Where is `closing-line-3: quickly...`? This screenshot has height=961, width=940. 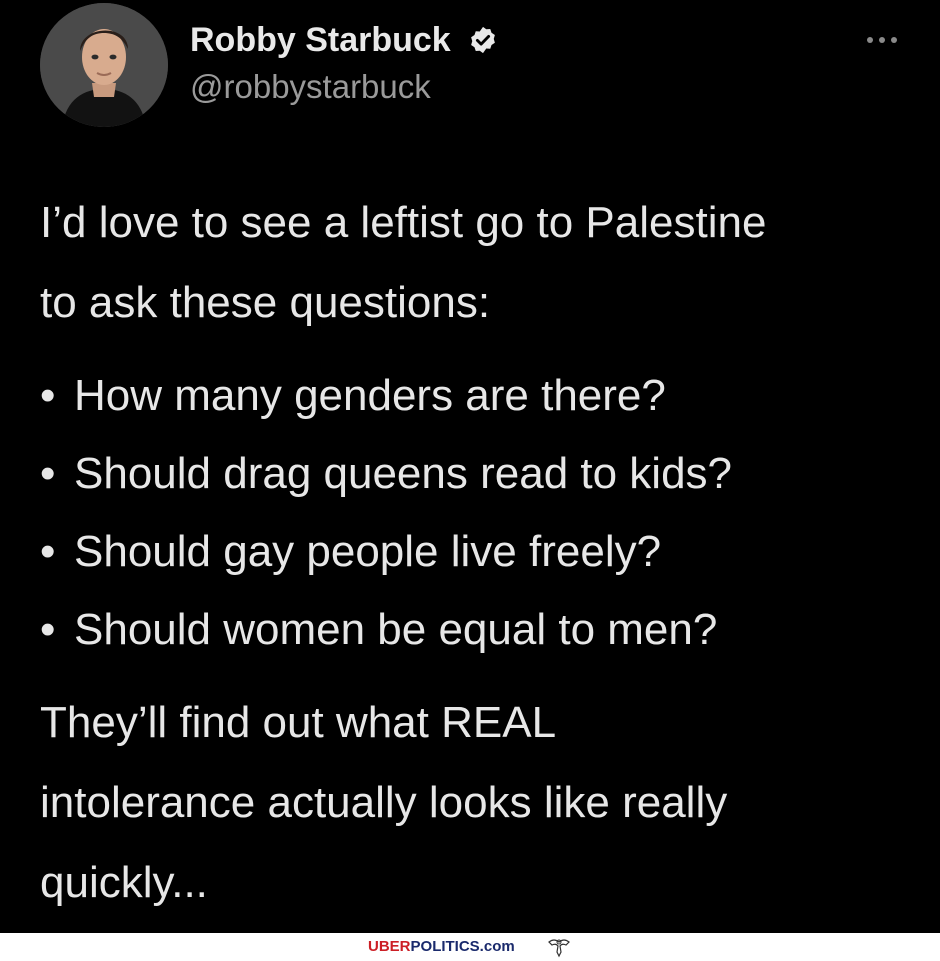
closing-line-3: quickly... is located at coordinates (124, 882).